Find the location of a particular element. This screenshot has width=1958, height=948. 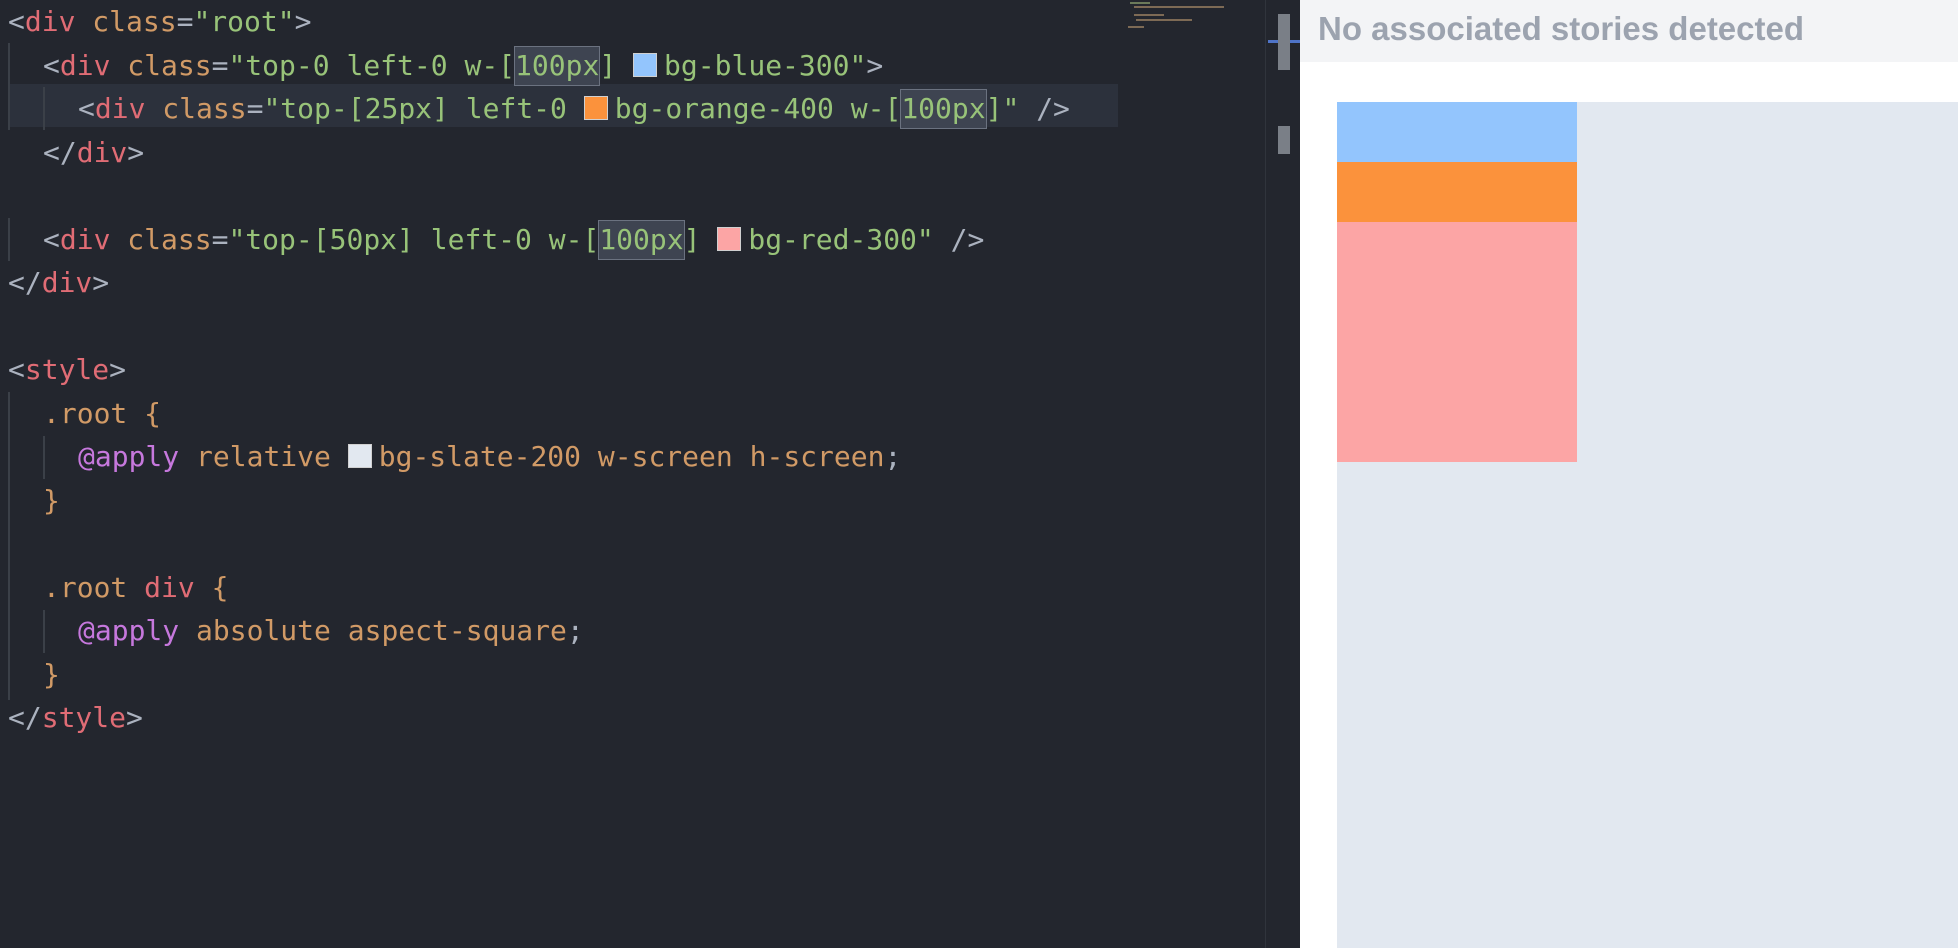

code-token: bg-orange-400 w-[ is located at coordinates (758, 108).